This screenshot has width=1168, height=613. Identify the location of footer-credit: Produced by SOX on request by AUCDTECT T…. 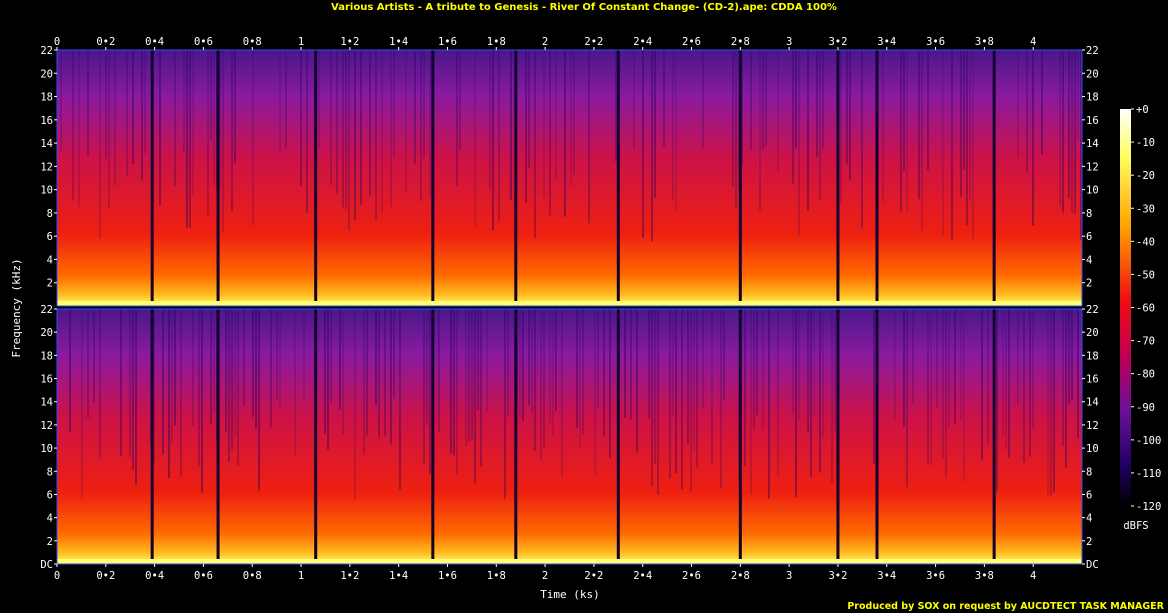
(1005, 606).